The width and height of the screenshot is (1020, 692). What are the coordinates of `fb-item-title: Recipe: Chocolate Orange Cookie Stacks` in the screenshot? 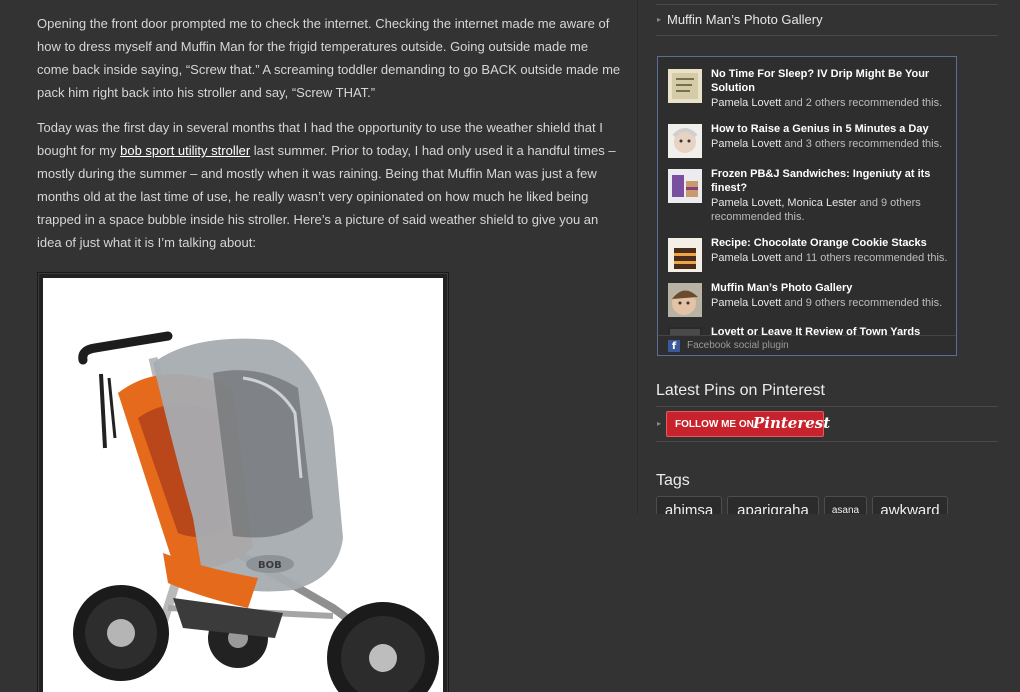 It's located at (830, 243).